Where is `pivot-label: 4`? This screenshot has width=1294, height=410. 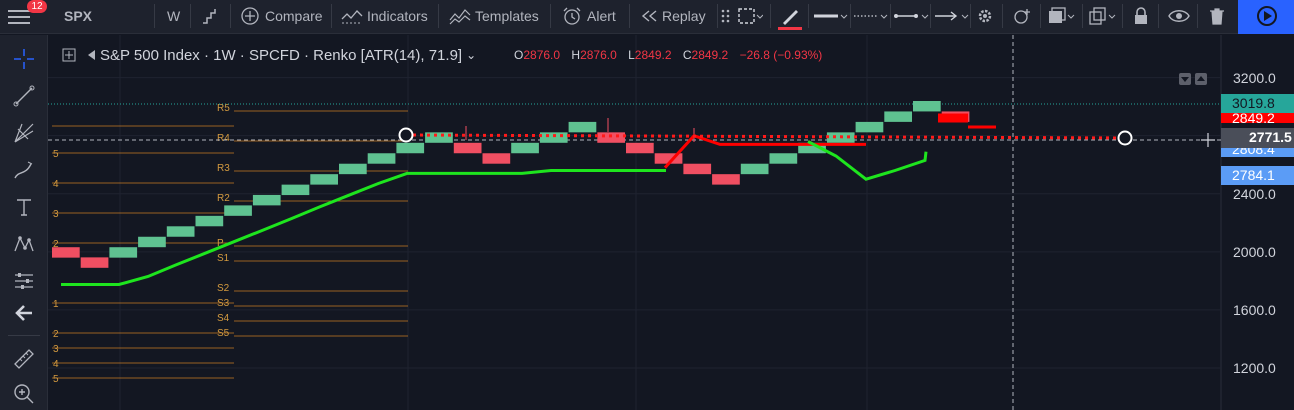 pivot-label: 4 is located at coordinates (56, 184).